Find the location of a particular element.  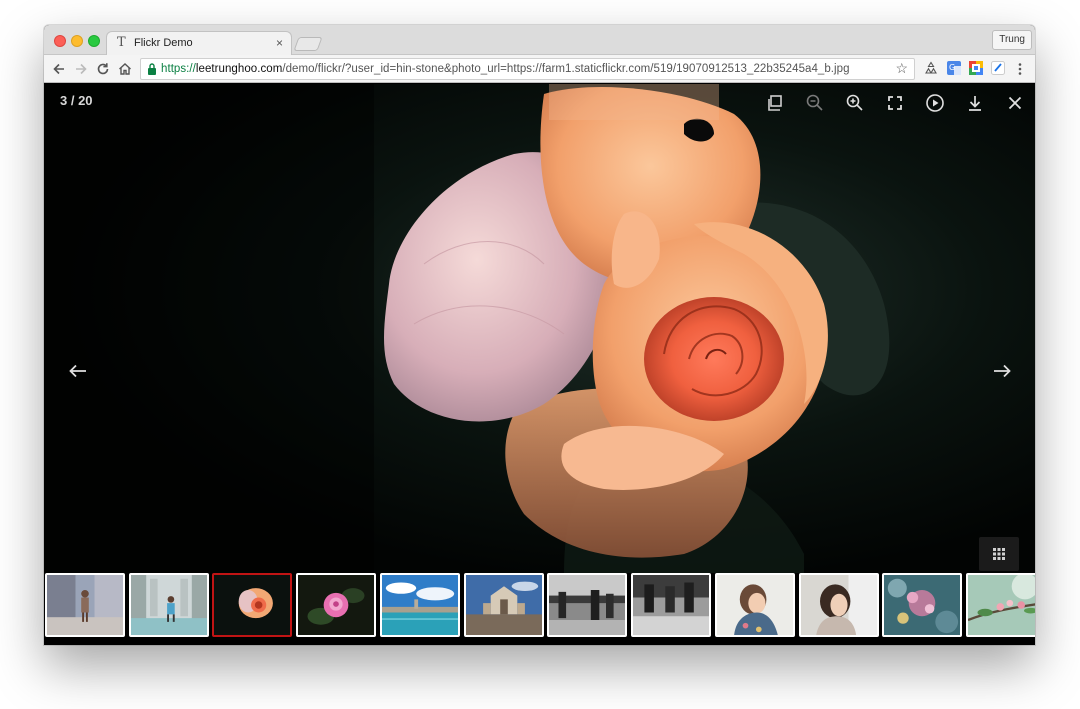

bookmark-star-icon: ☆ is located at coordinates (901, 68).